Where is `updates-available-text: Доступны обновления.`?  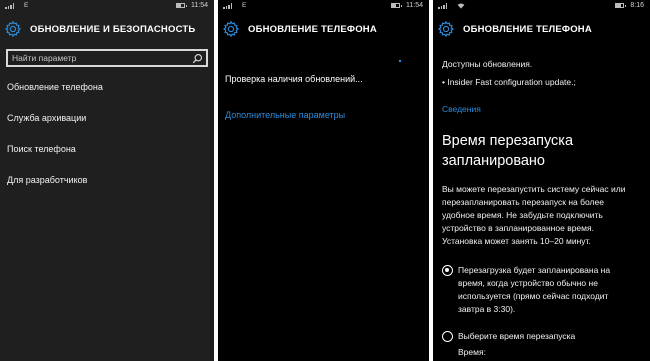 updates-available-text: Доступны обновления. is located at coordinates (487, 64).